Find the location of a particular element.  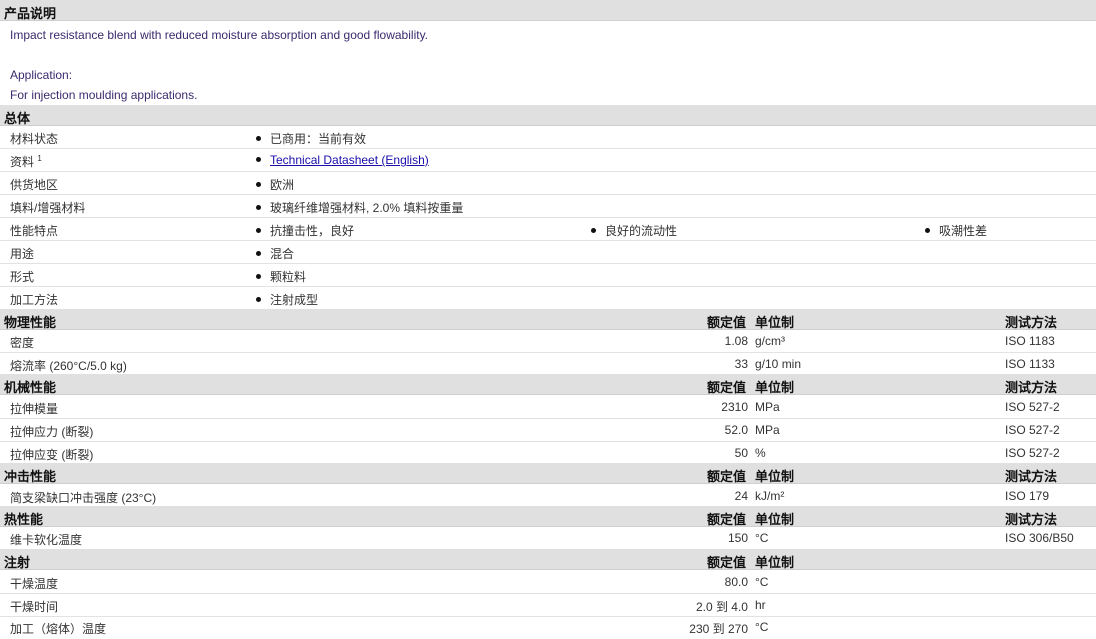

general-row-filler: 填料/增强材料 玻璃纤维增强材料, 2.0% 填料按重量 is located at coordinates (548, 206).